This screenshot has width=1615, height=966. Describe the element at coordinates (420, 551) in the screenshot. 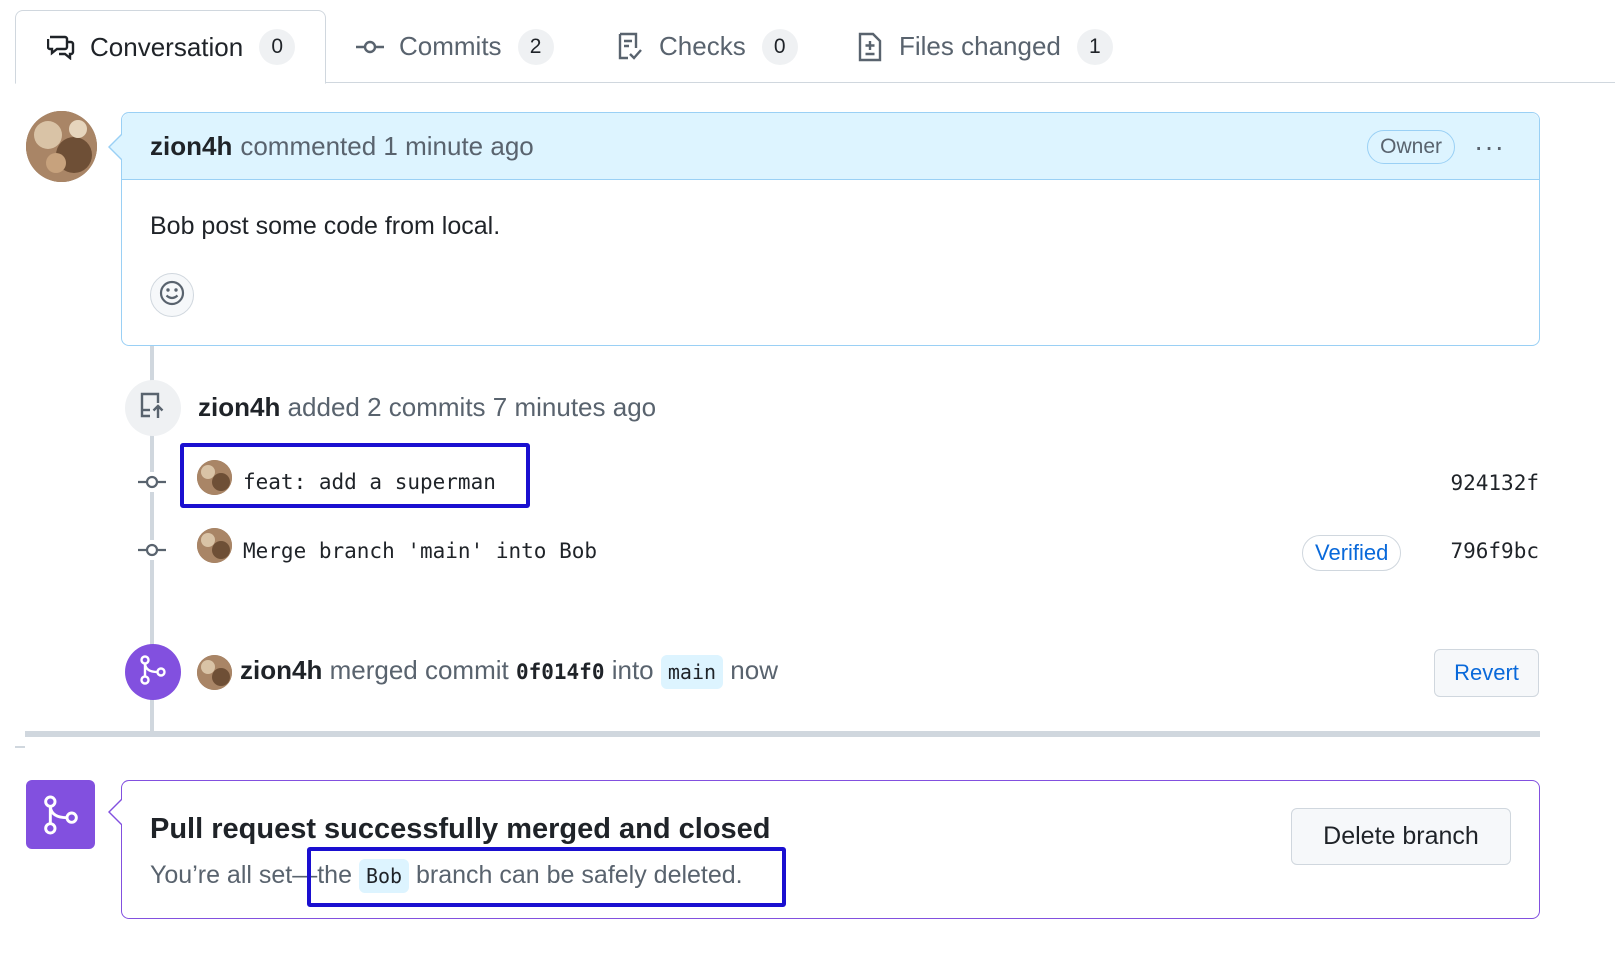

I see `commit-message-link: Merge branch 'main' into Bob` at that location.